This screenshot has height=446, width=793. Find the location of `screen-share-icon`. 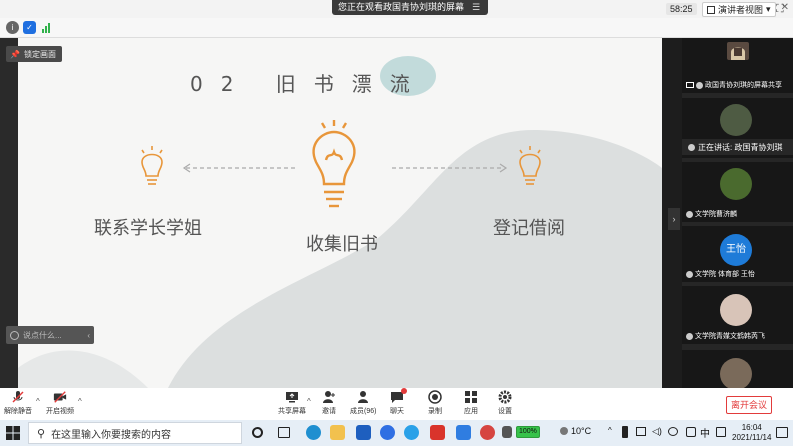

screen-share-icon is located at coordinates (690, 85).